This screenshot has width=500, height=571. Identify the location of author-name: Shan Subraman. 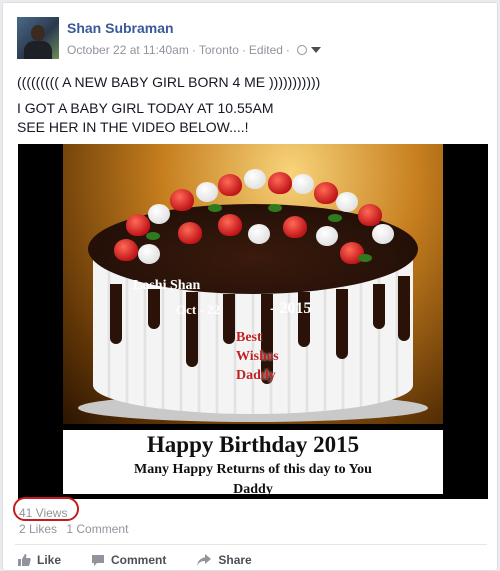
(120, 28).